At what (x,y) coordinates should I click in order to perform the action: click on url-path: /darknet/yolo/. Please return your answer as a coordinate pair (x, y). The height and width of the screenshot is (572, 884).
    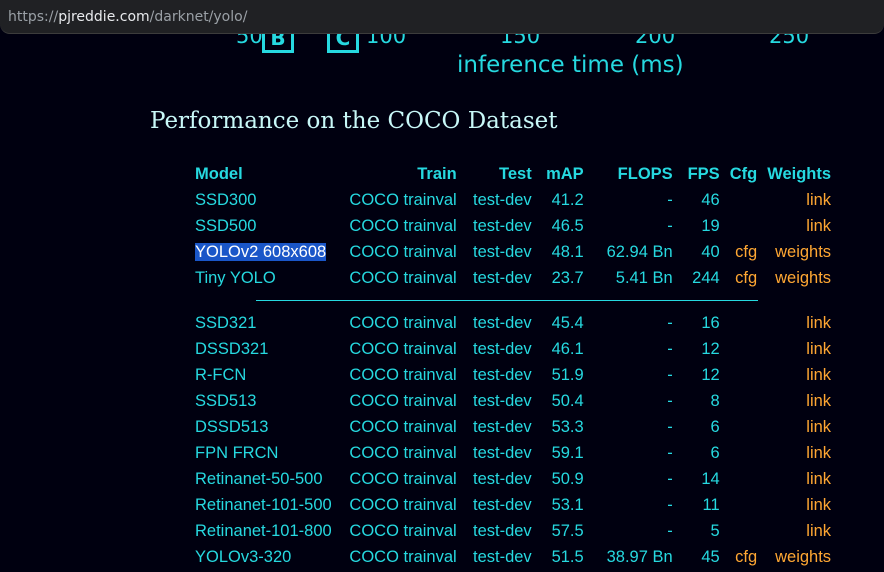
    Looking at the image, I should click on (198, 17).